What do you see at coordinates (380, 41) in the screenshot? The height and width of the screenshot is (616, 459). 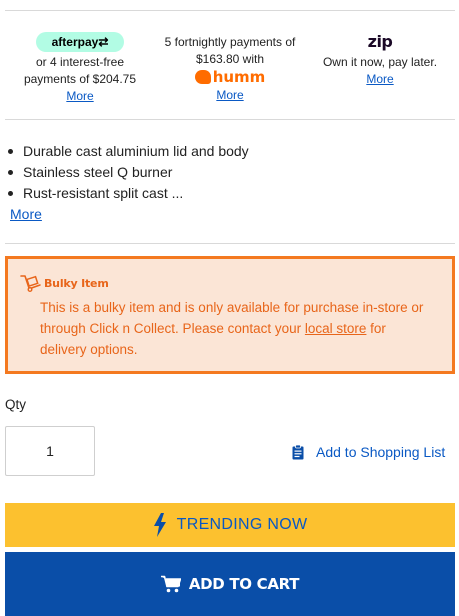 I see `zip-logo: zip` at bounding box center [380, 41].